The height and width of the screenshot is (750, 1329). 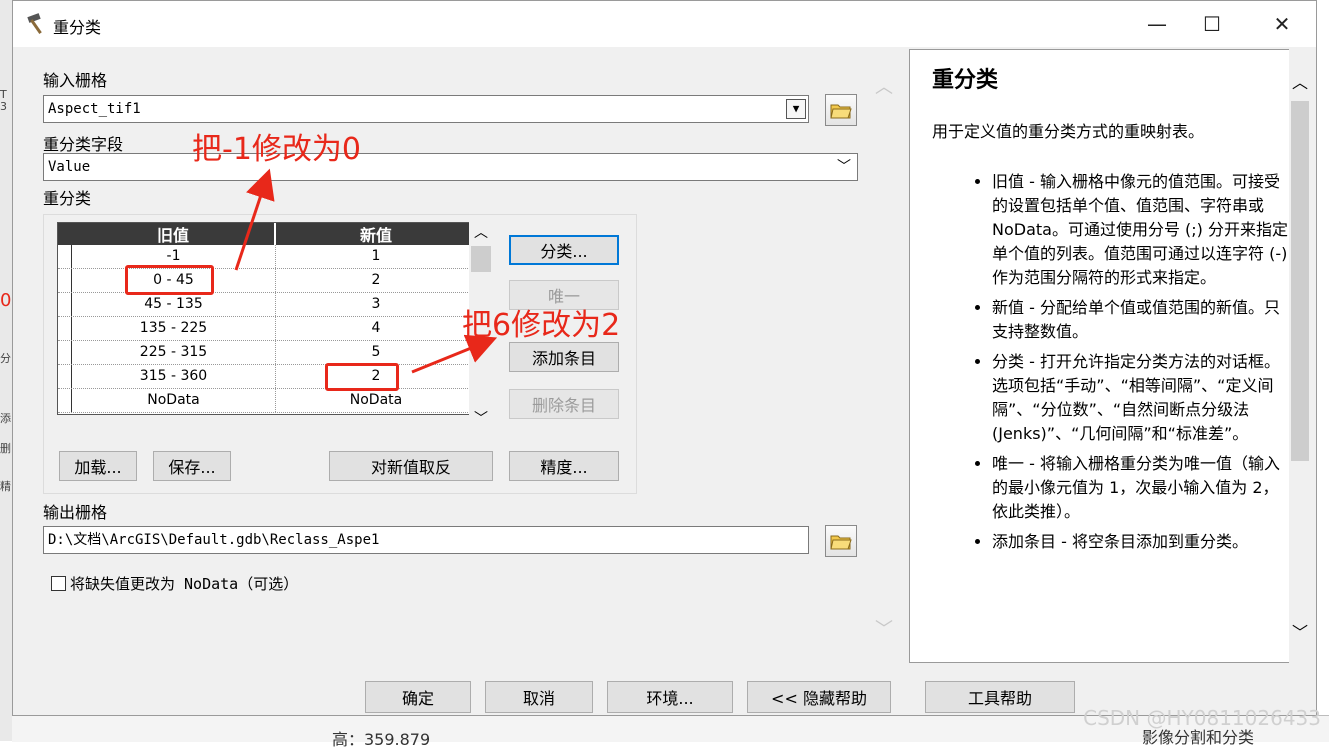 What do you see at coordinates (366, 271) in the screenshot?
I see `annotation-arrows` at bounding box center [366, 271].